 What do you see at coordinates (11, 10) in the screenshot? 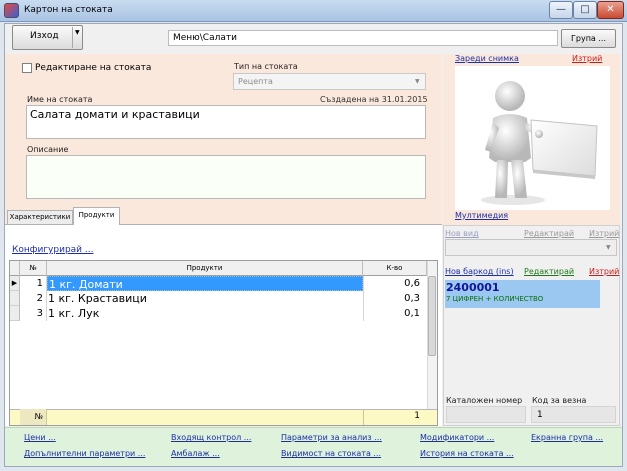
I see `app-icon` at bounding box center [11, 10].